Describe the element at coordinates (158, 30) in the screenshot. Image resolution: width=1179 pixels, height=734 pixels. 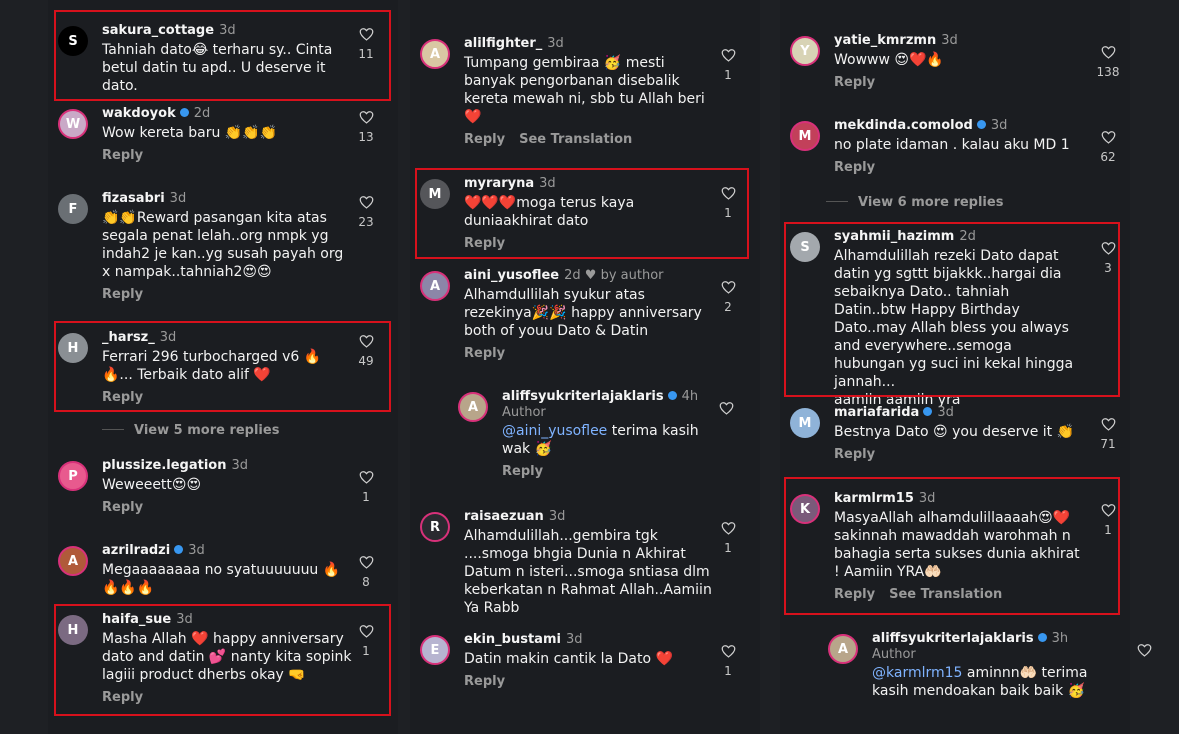
I see `username: sakura_cottage` at that location.